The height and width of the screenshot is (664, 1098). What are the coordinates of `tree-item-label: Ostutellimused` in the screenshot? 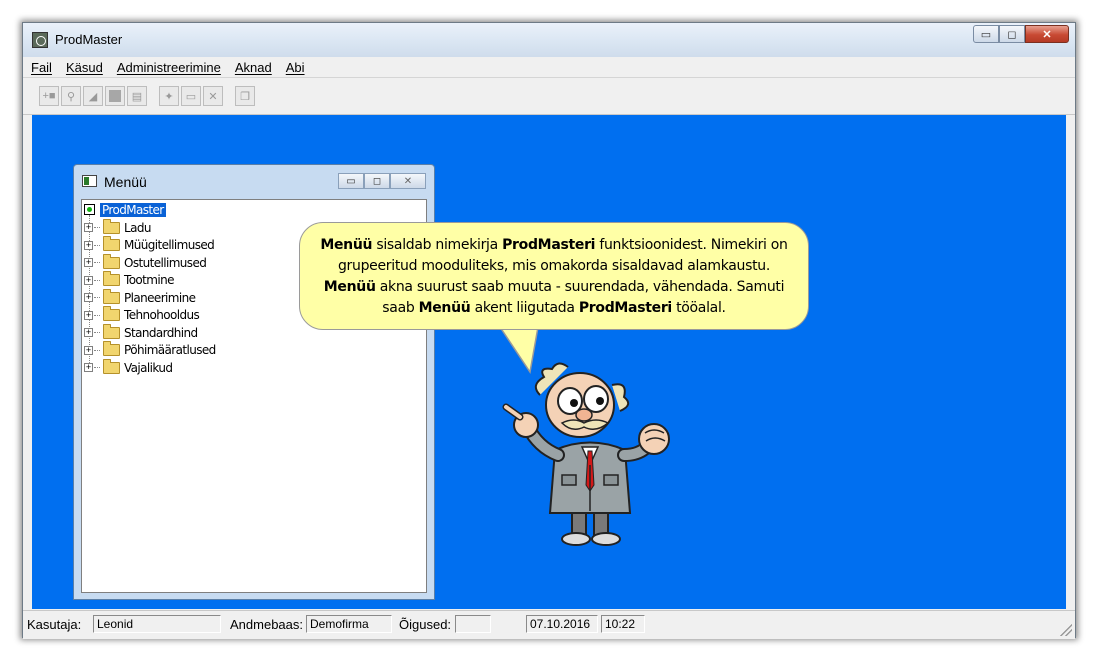 It's located at (165, 262).